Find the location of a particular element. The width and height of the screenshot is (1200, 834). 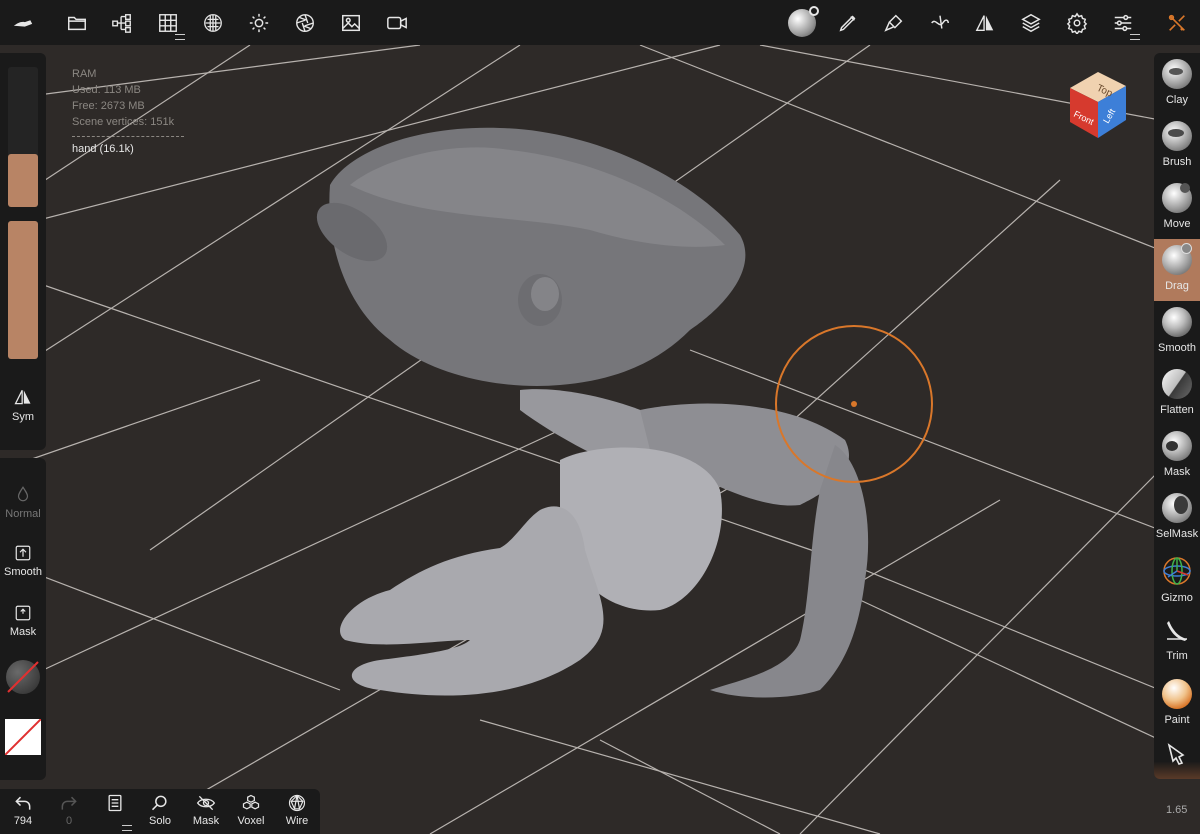

scene-tree-icon is located at coordinates (122, 23).